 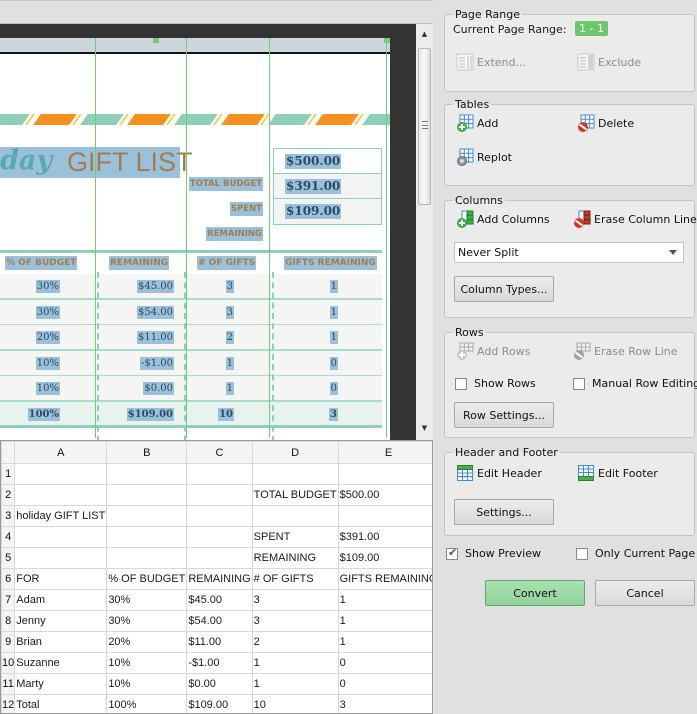 I want to click on grid-cell: Brian, so click(x=61, y=642).